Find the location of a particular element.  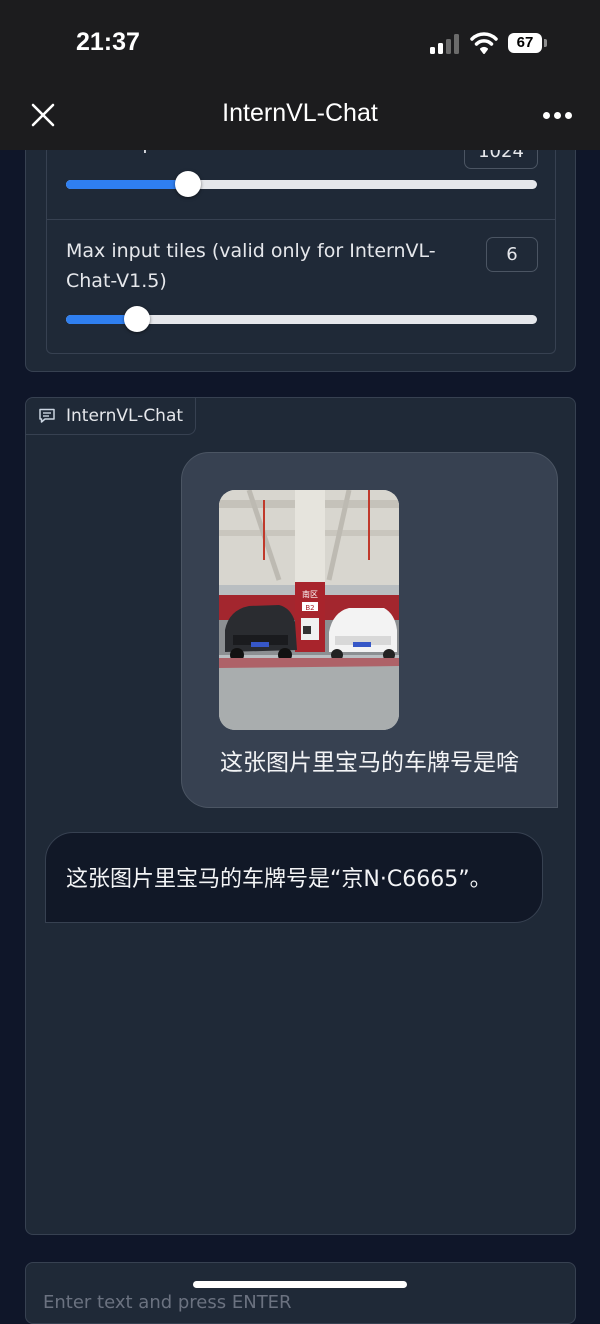

top-bar: 21:37 67 InternVL-Chat is located at coordinates (300, 75).